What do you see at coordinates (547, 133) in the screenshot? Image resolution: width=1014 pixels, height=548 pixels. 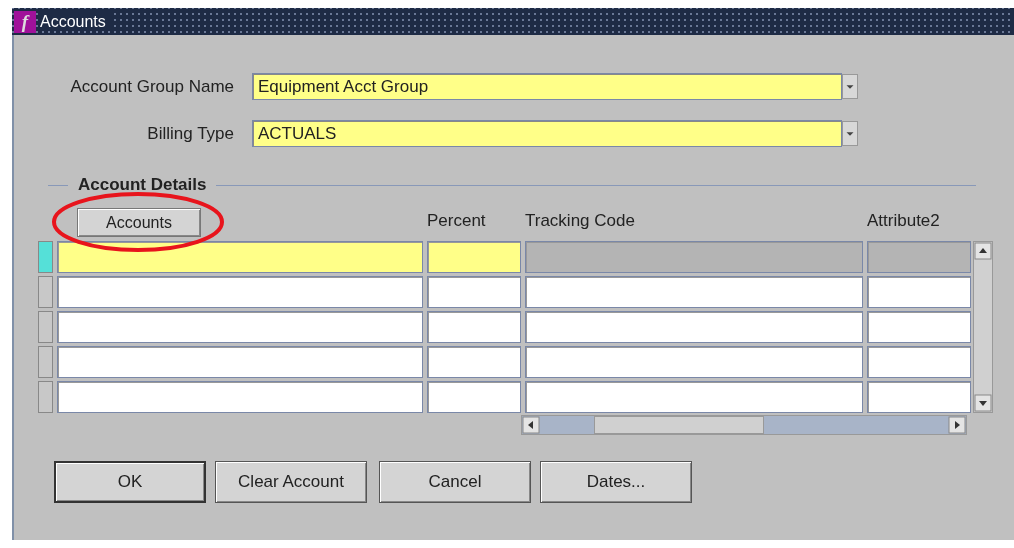 I see `dropdown-field: ACTUALS` at bounding box center [547, 133].